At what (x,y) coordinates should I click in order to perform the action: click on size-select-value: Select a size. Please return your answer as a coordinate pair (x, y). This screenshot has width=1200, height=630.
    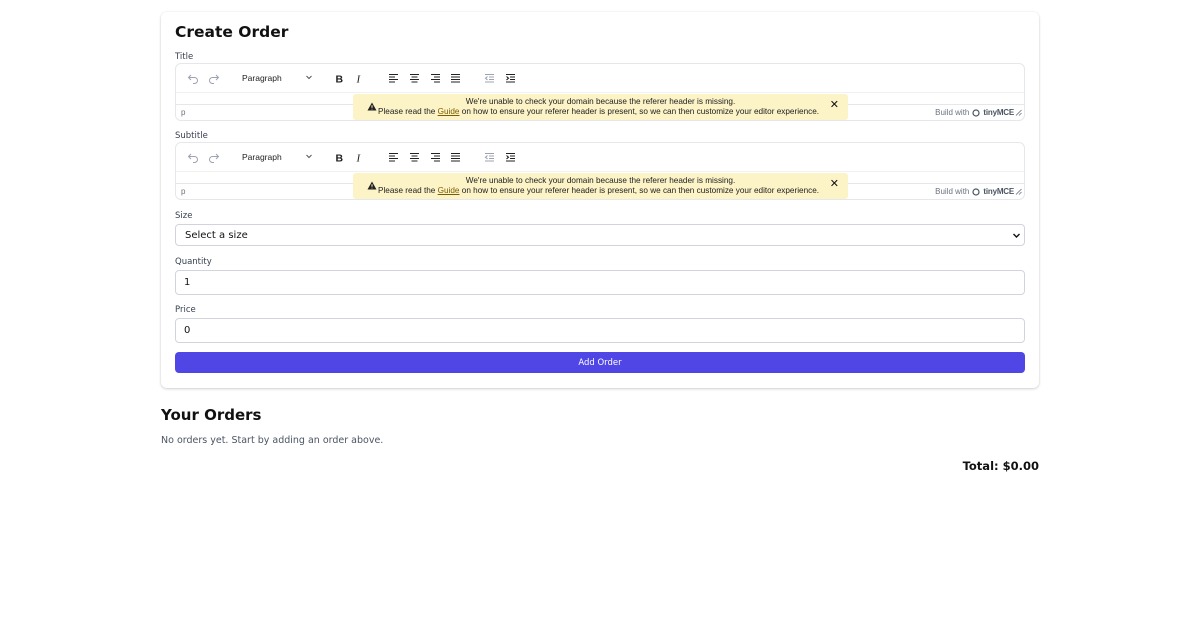
    Looking at the image, I should click on (216, 235).